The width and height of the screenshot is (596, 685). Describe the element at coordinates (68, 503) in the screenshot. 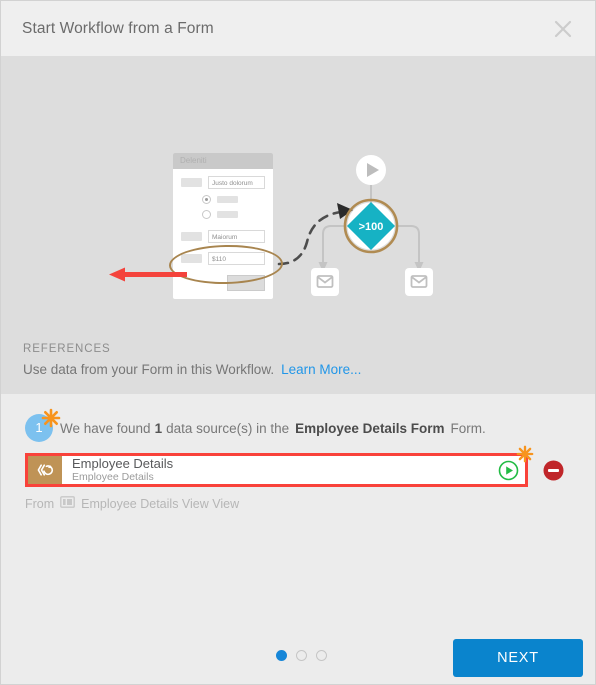

I see `view-icon` at that location.